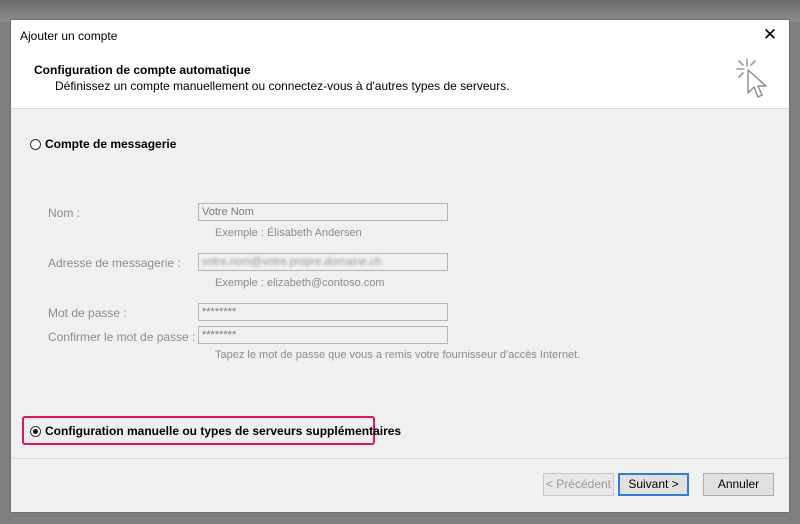  Describe the element at coordinates (122, 337) in the screenshot. I see `confirm-password-label: Confirmer le mot de passe :` at that location.